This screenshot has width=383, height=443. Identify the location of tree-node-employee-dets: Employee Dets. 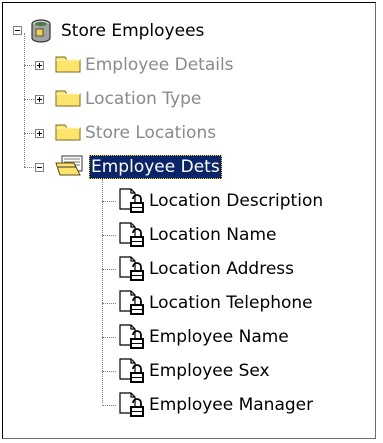
(155, 167).